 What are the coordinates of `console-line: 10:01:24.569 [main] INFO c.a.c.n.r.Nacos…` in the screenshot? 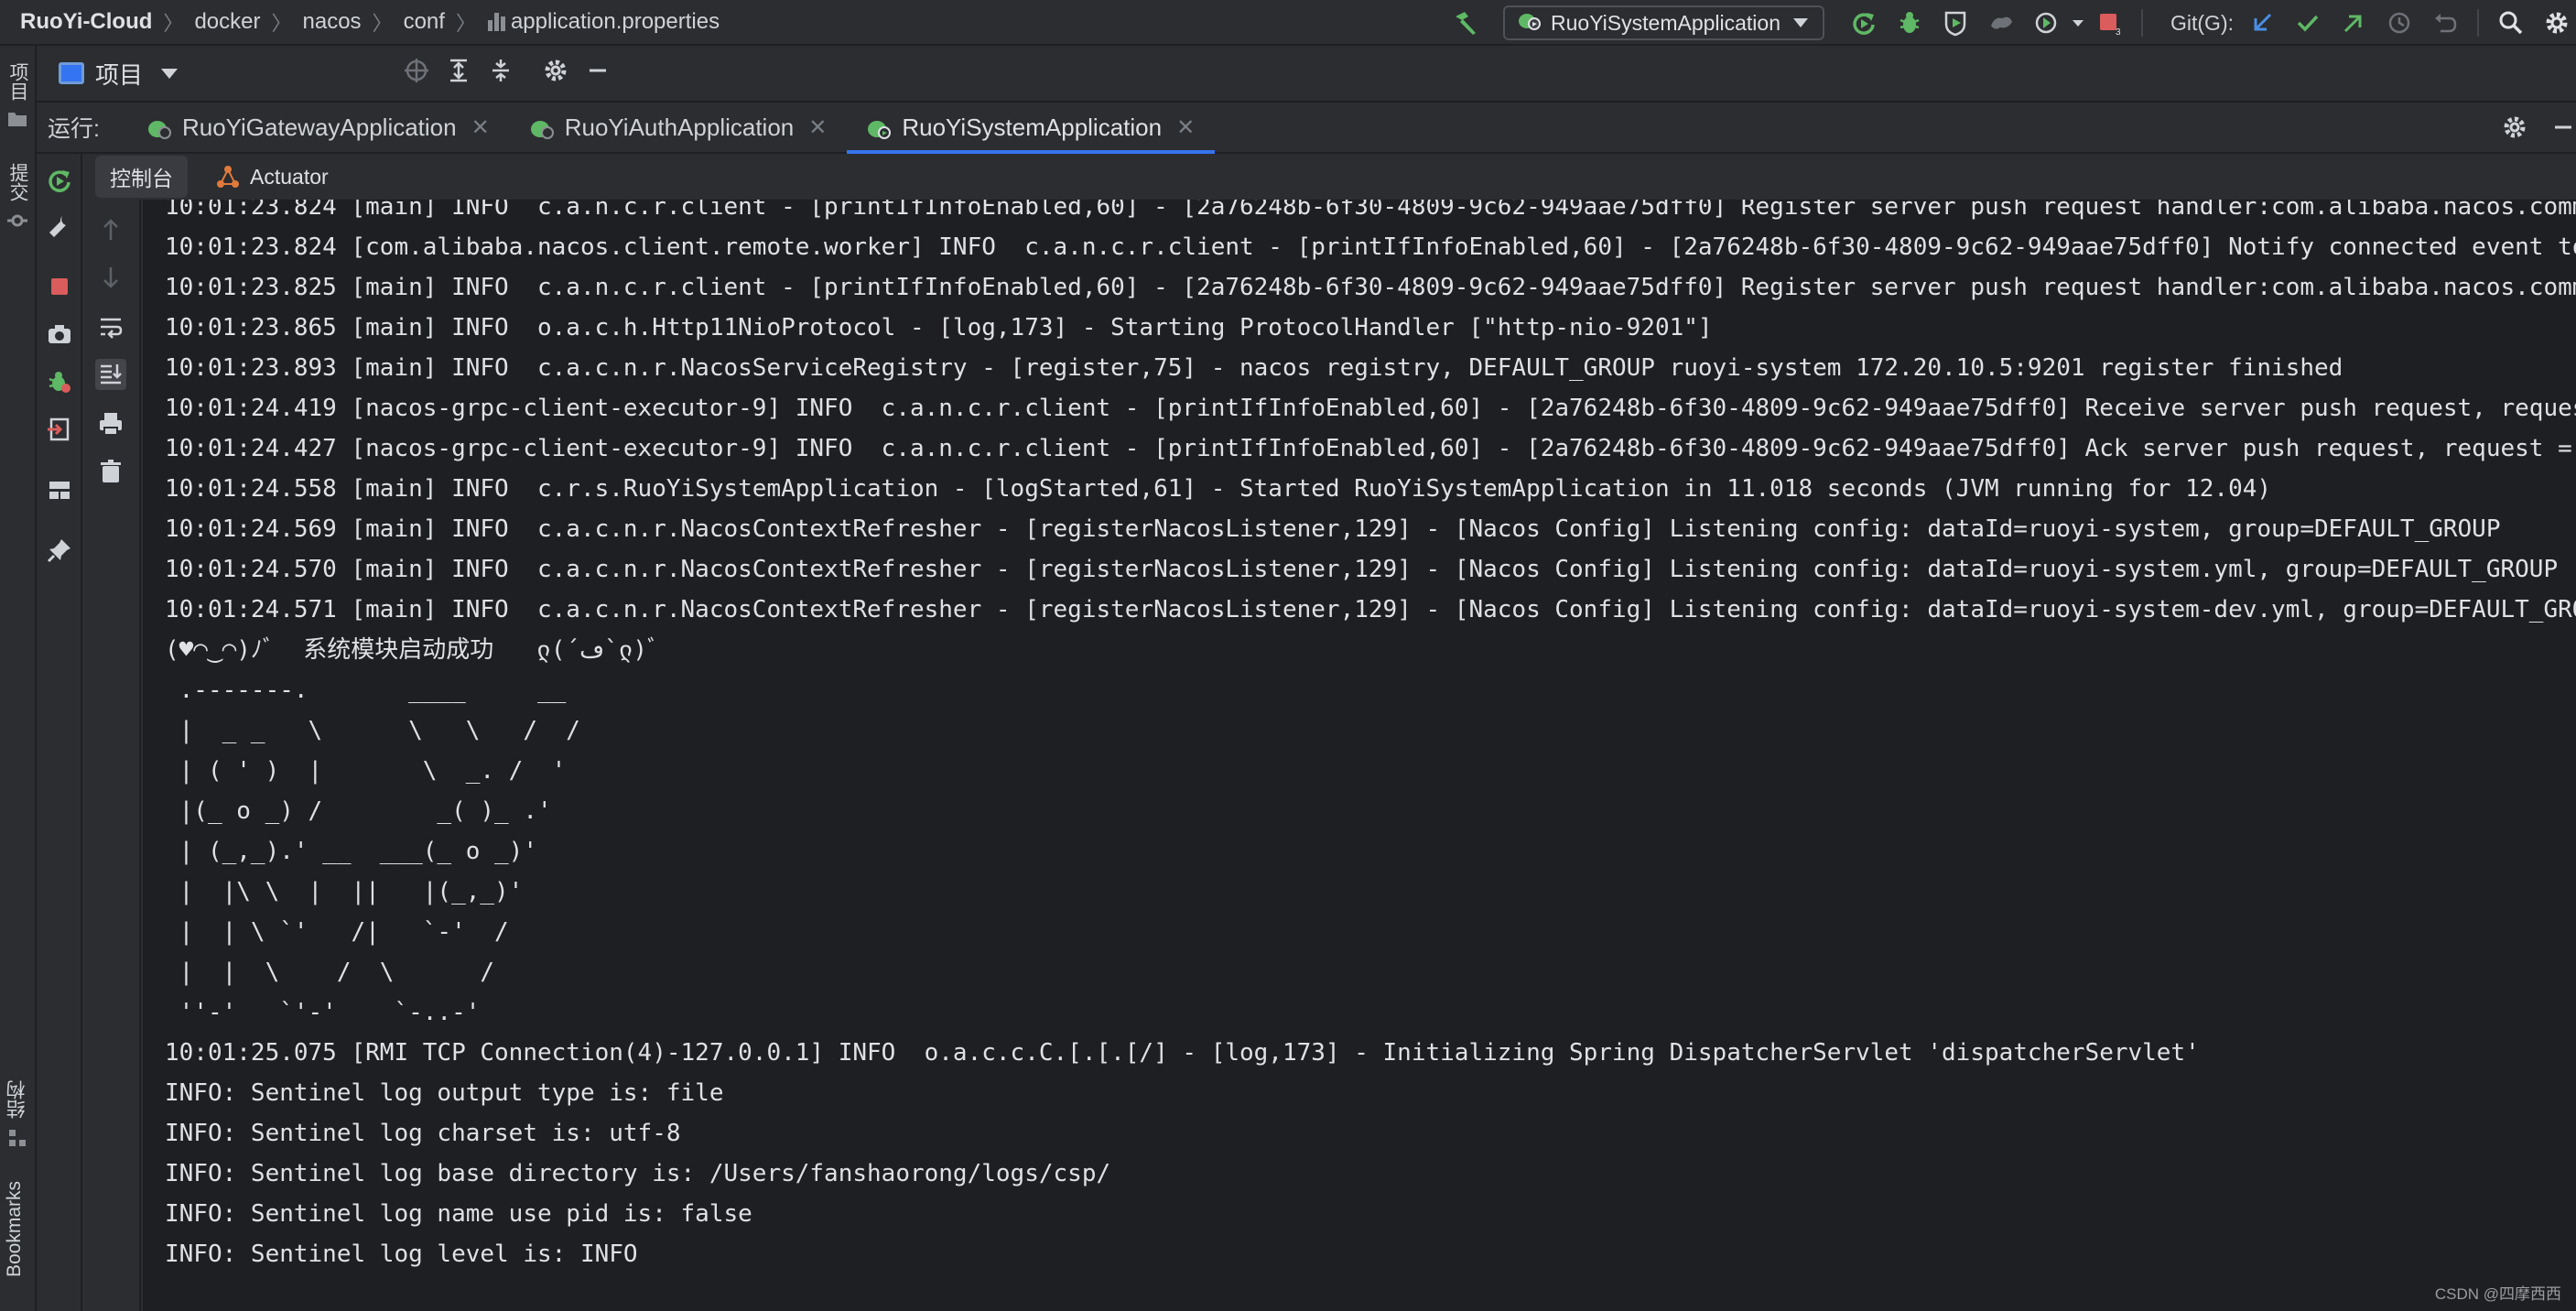 It's located at (1333, 529).